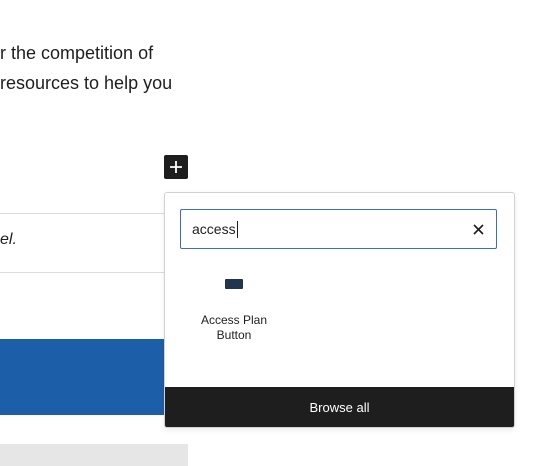 The height and width of the screenshot is (466, 553). Describe the element at coordinates (94, 455) in the screenshot. I see `gray-block` at that location.